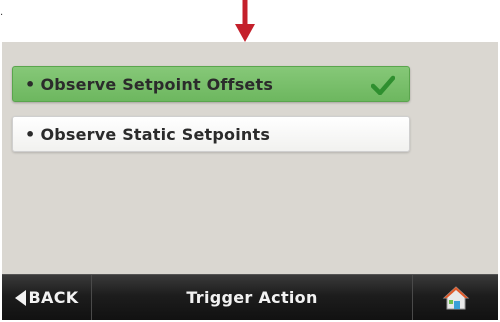  Describe the element at coordinates (157, 84) in the screenshot. I see `option-label: Observe Setpoint Offsets` at that location.